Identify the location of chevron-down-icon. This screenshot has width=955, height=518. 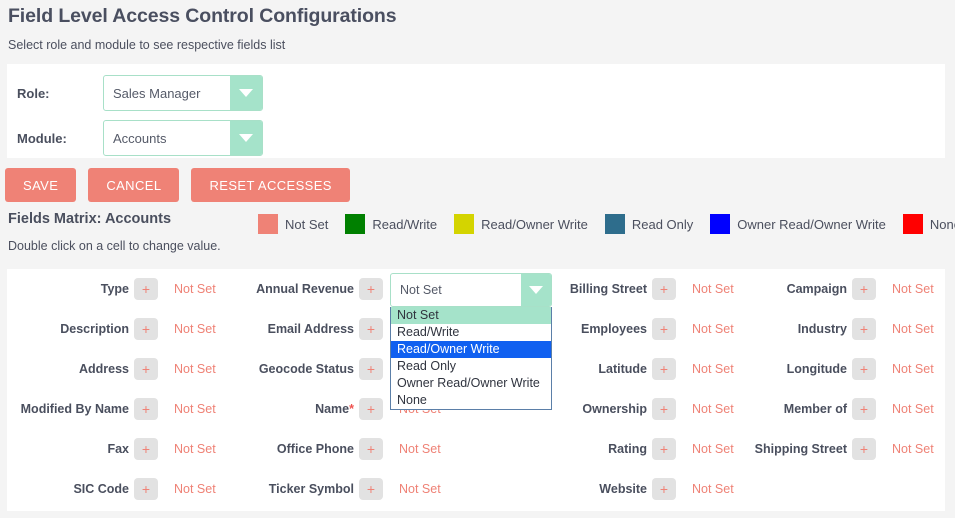
(246, 138).